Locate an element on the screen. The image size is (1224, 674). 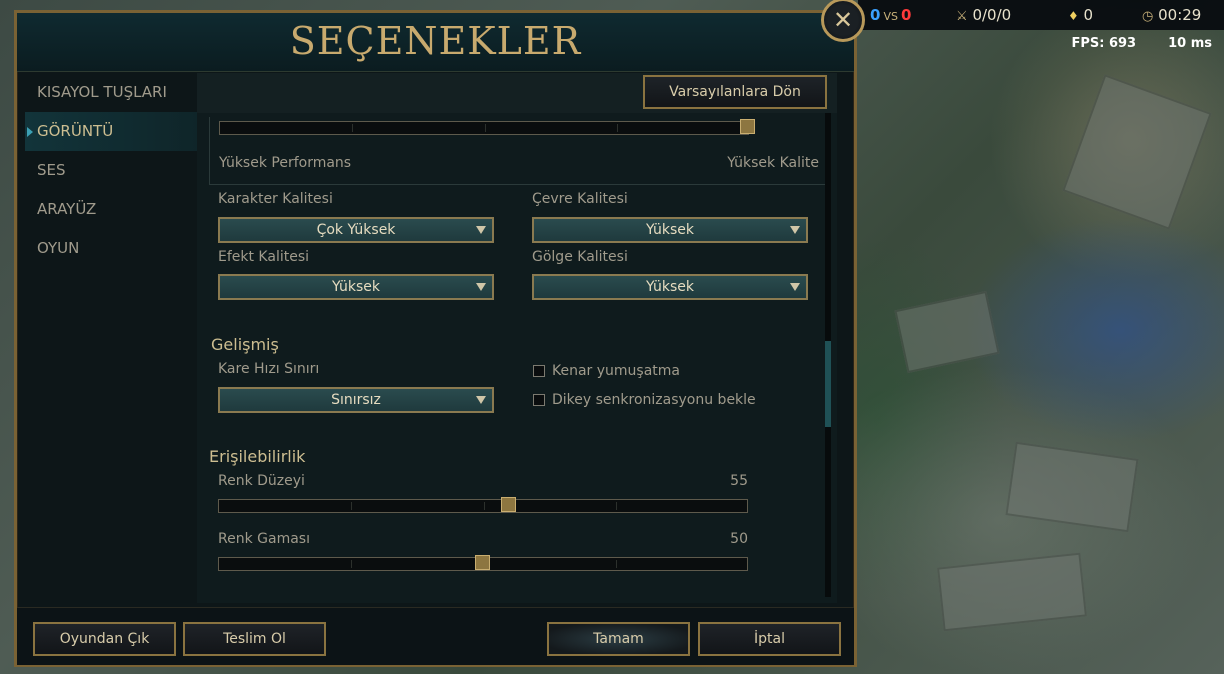
color-level-slider-knob is located at coordinates (509, 504).